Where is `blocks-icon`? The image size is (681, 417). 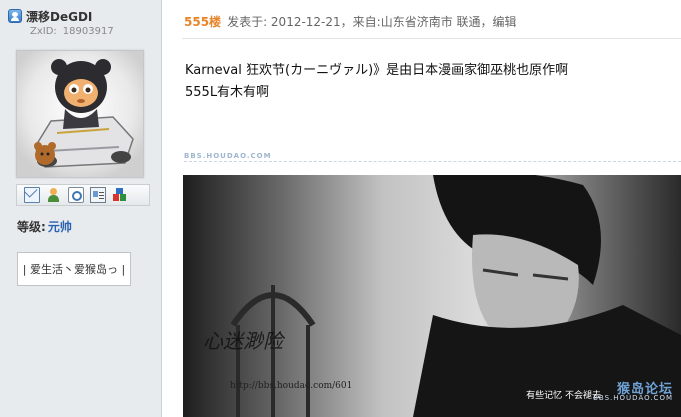 blocks-icon is located at coordinates (120, 195).